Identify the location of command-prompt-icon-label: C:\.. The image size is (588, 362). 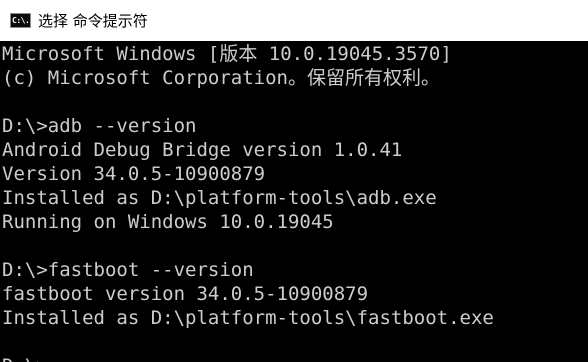
(21, 20).